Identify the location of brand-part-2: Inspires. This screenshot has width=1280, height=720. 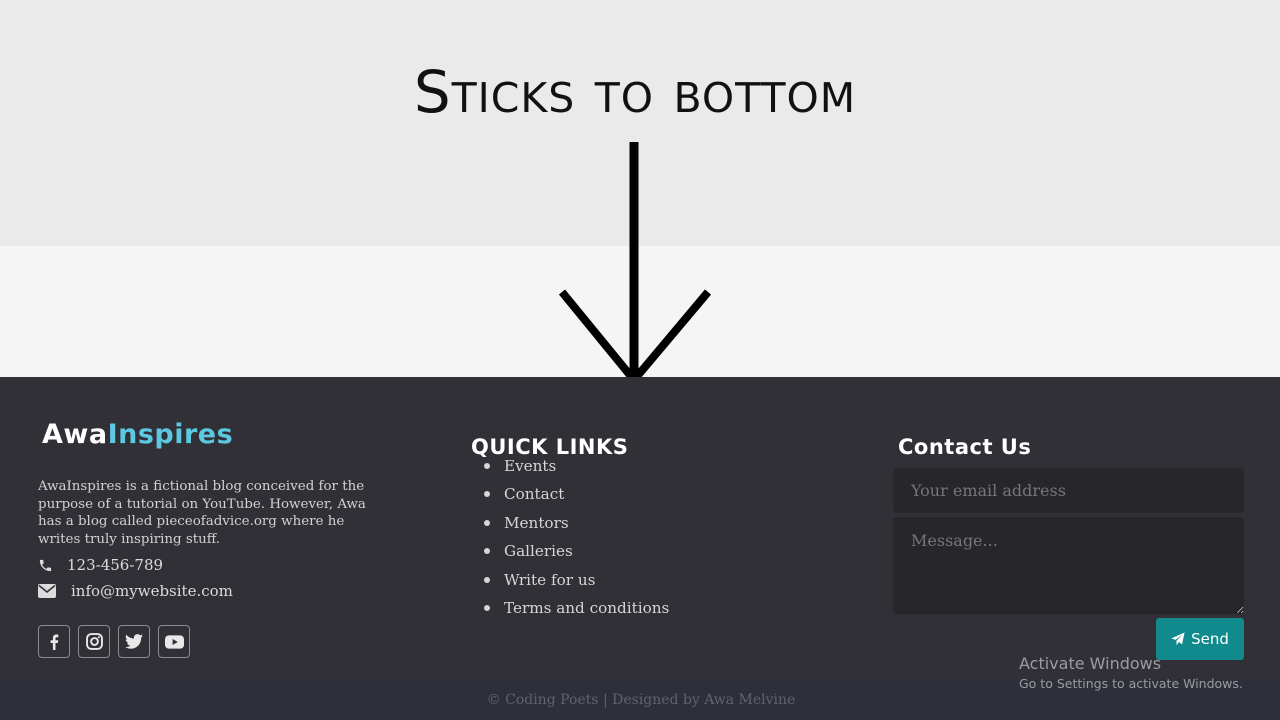
(170, 434).